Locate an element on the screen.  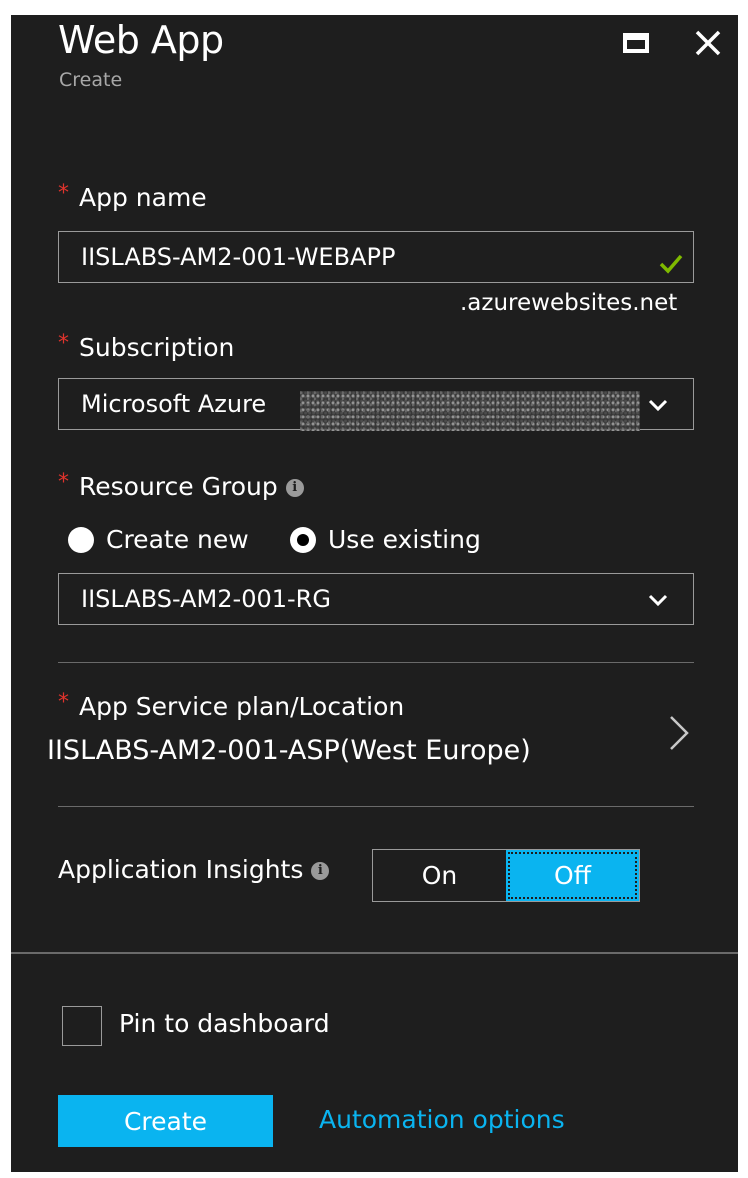
blade-title: Web App is located at coordinates (141, 40).